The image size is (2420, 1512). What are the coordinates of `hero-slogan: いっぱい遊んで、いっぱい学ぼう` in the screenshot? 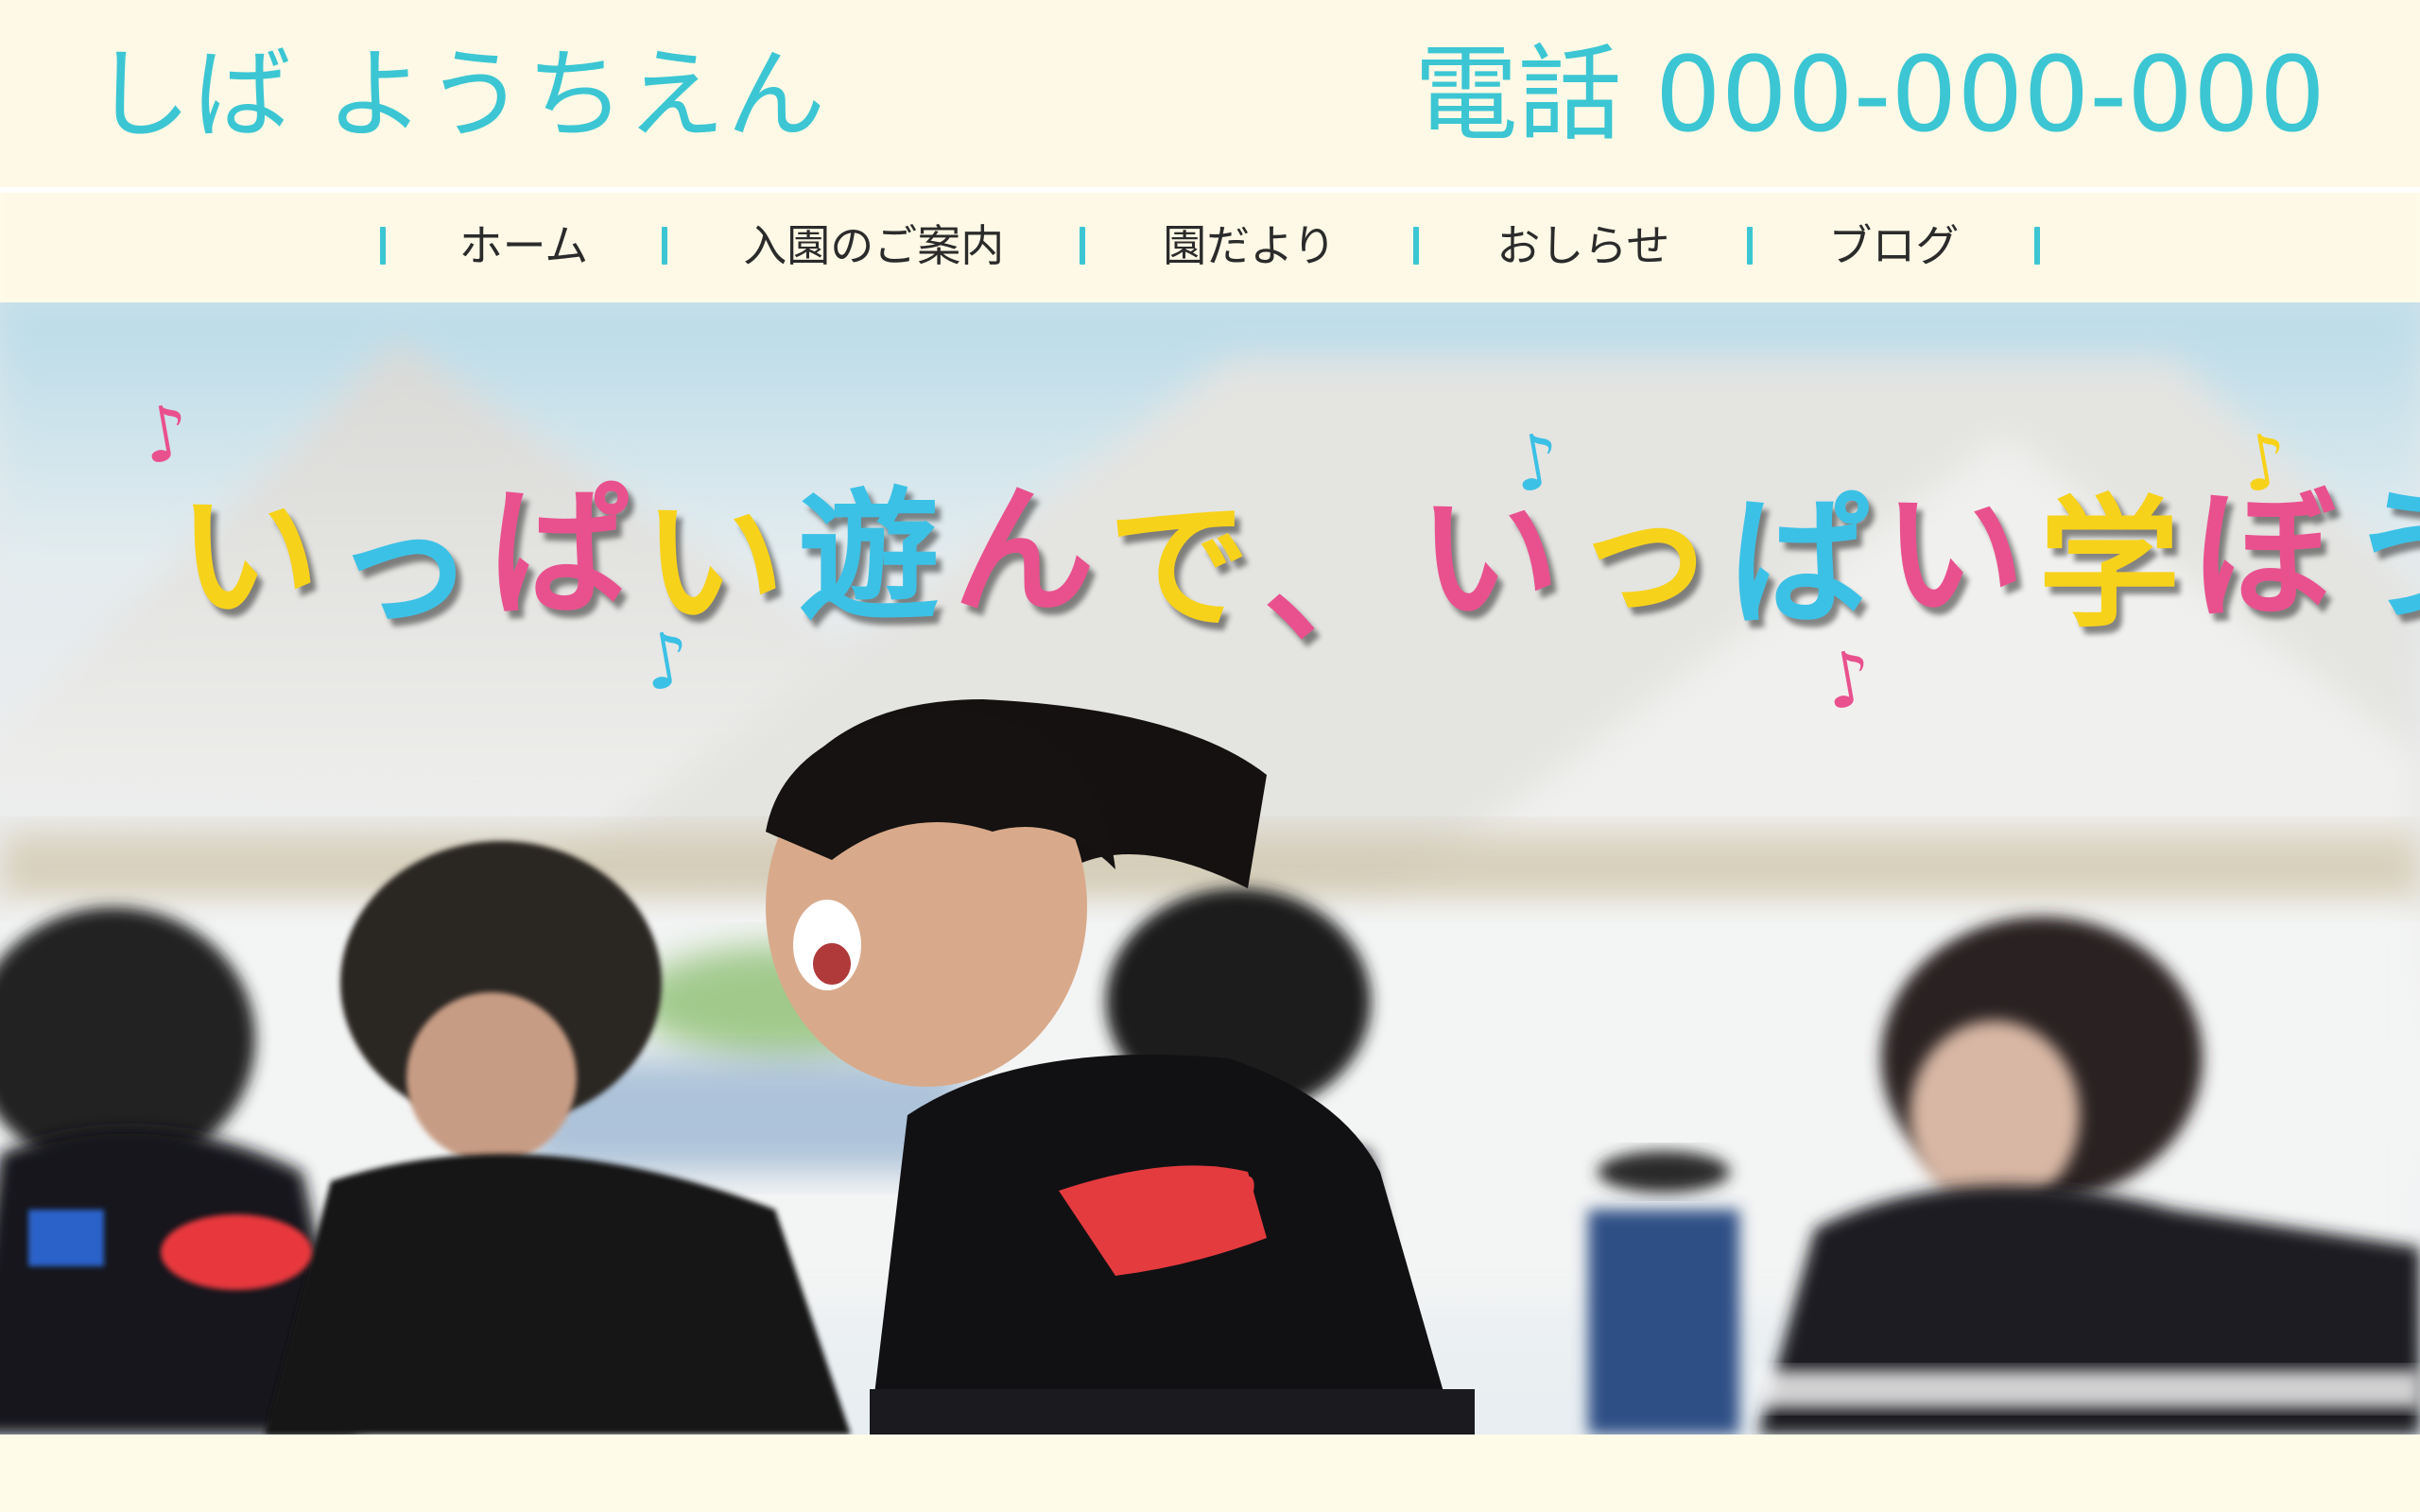 It's located at (1299, 562).